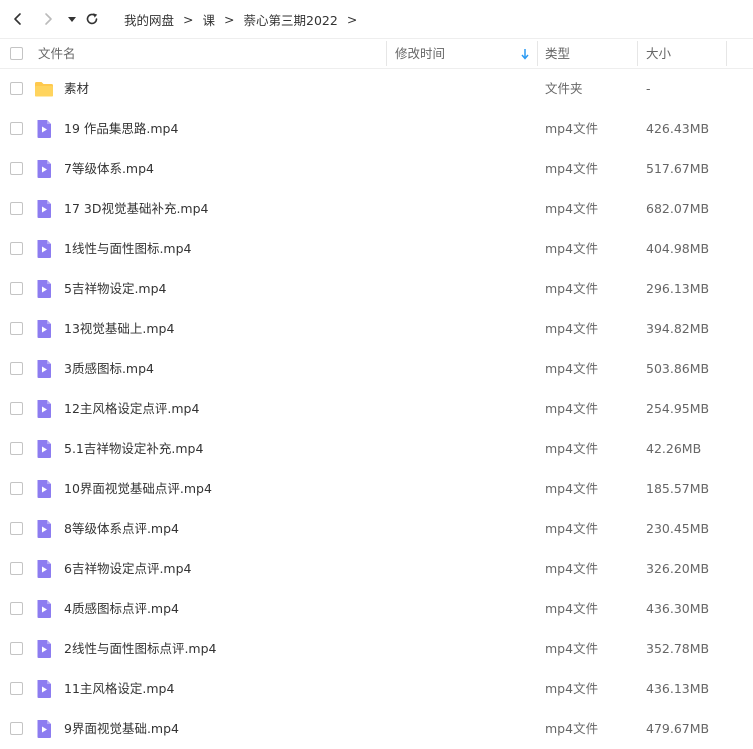 The image size is (753, 749). Describe the element at coordinates (121, 129) in the screenshot. I see `file-name: 19 作品集思路.mp4` at that location.